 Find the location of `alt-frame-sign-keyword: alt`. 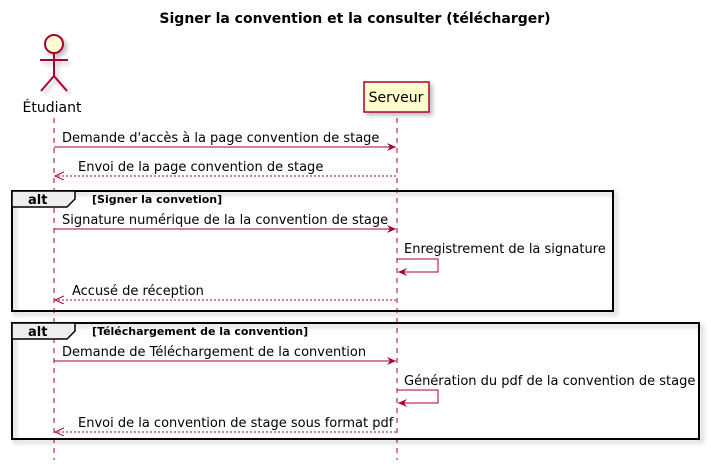

alt-frame-sign-keyword: alt is located at coordinates (37, 200).